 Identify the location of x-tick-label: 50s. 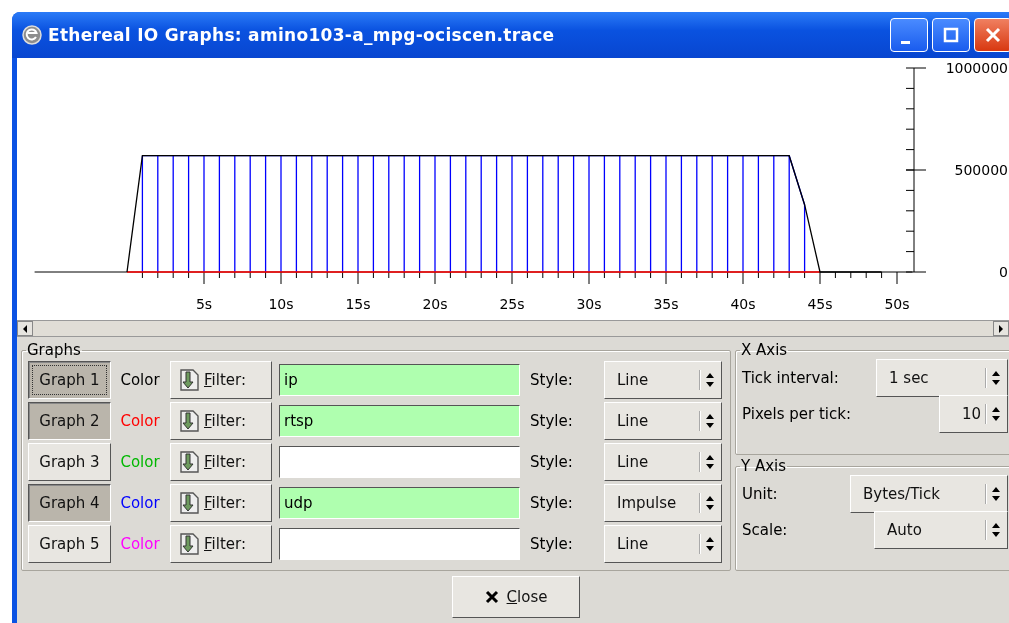
(897, 304).